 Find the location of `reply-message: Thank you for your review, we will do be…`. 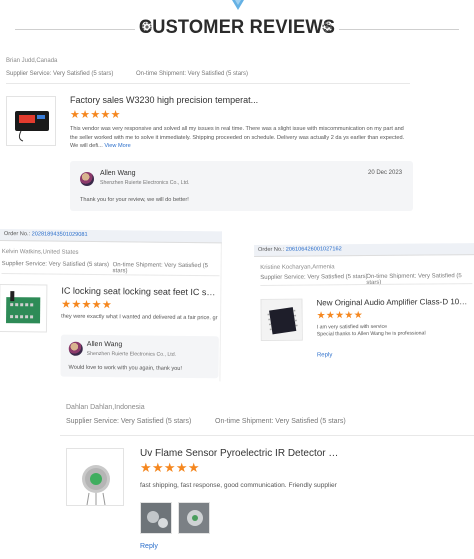

reply-message: Thank you for your review, we will do be… is located at coordinates (134, 200).